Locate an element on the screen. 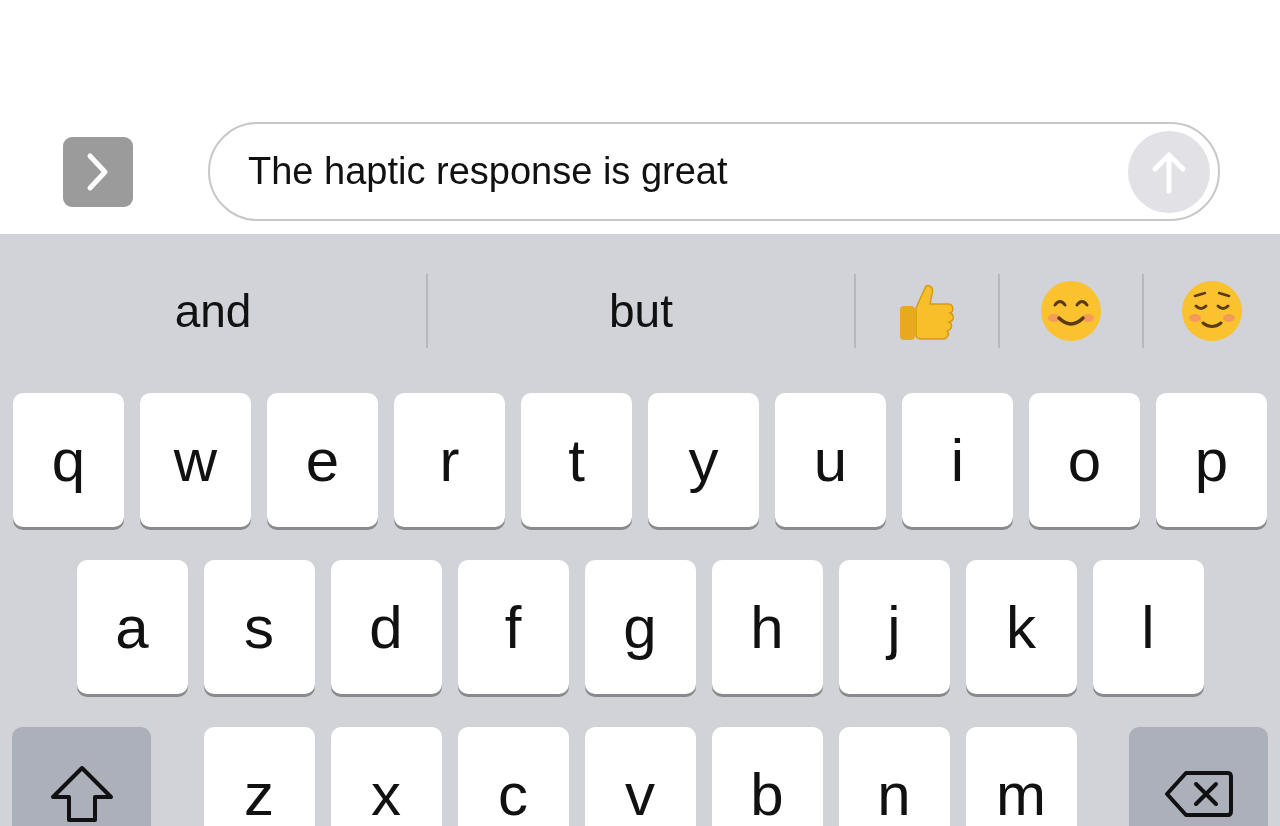  letter-key: p is located at coordinates (1211, 460).